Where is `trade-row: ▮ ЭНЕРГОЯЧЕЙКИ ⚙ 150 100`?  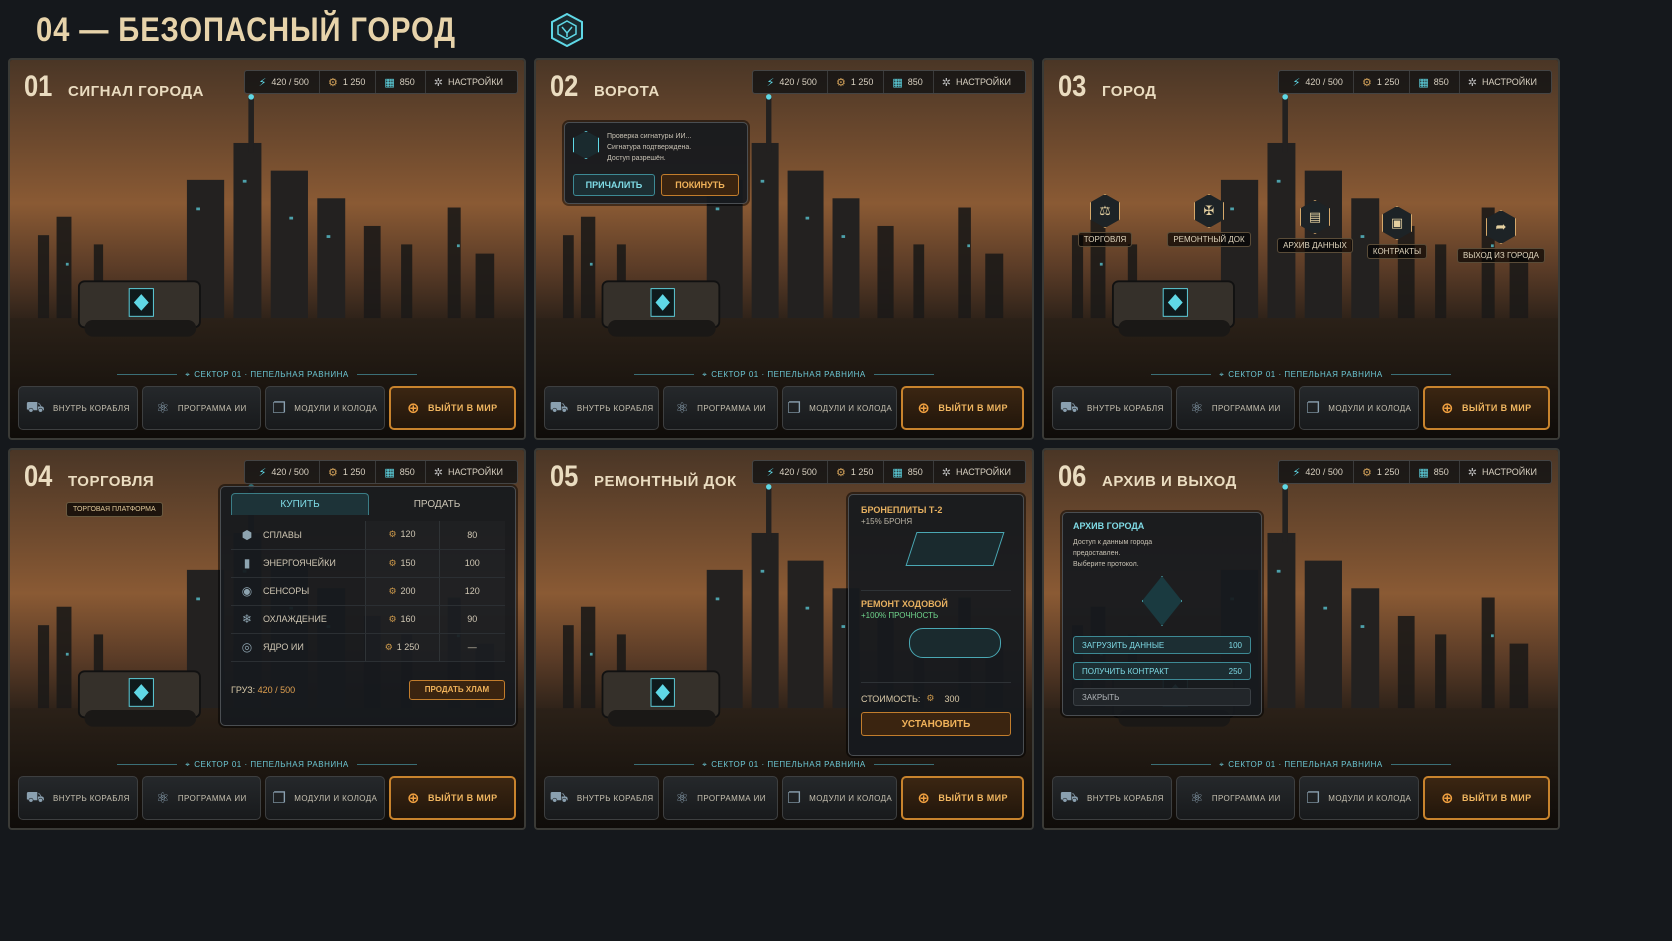
trade-row: ▮ ЭНЕРГОЯЧЕЙКИ ⚙ 150 100 is located at coordinates (368, 563).